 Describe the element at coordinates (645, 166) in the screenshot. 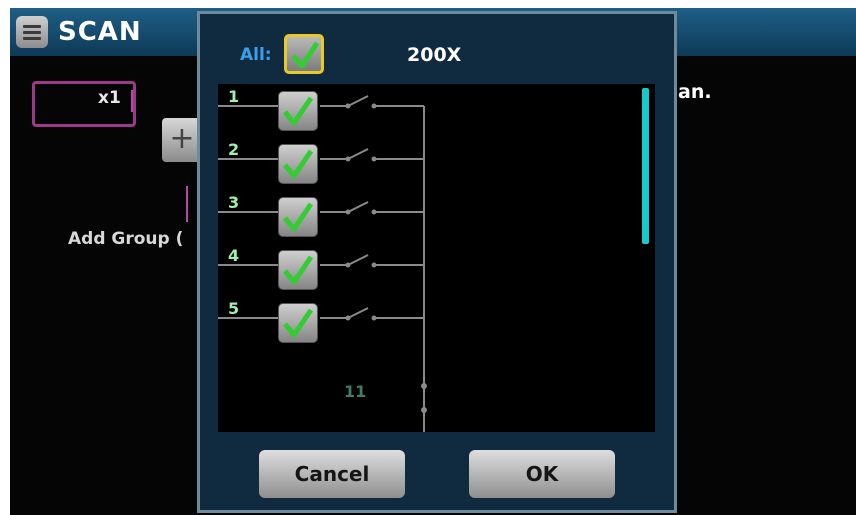

I see `list-scrollbar` at that location.